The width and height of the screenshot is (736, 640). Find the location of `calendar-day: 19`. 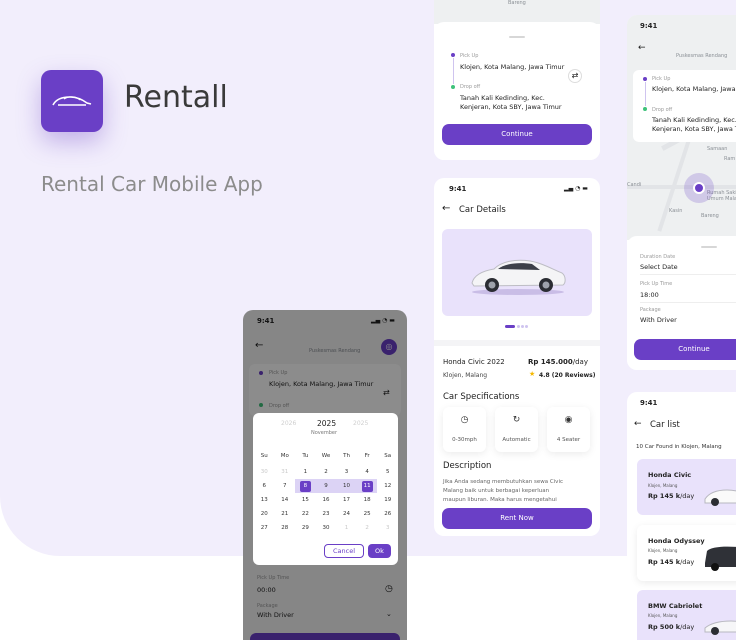

calendar-day: 19 is located at coordinates (387, 500).